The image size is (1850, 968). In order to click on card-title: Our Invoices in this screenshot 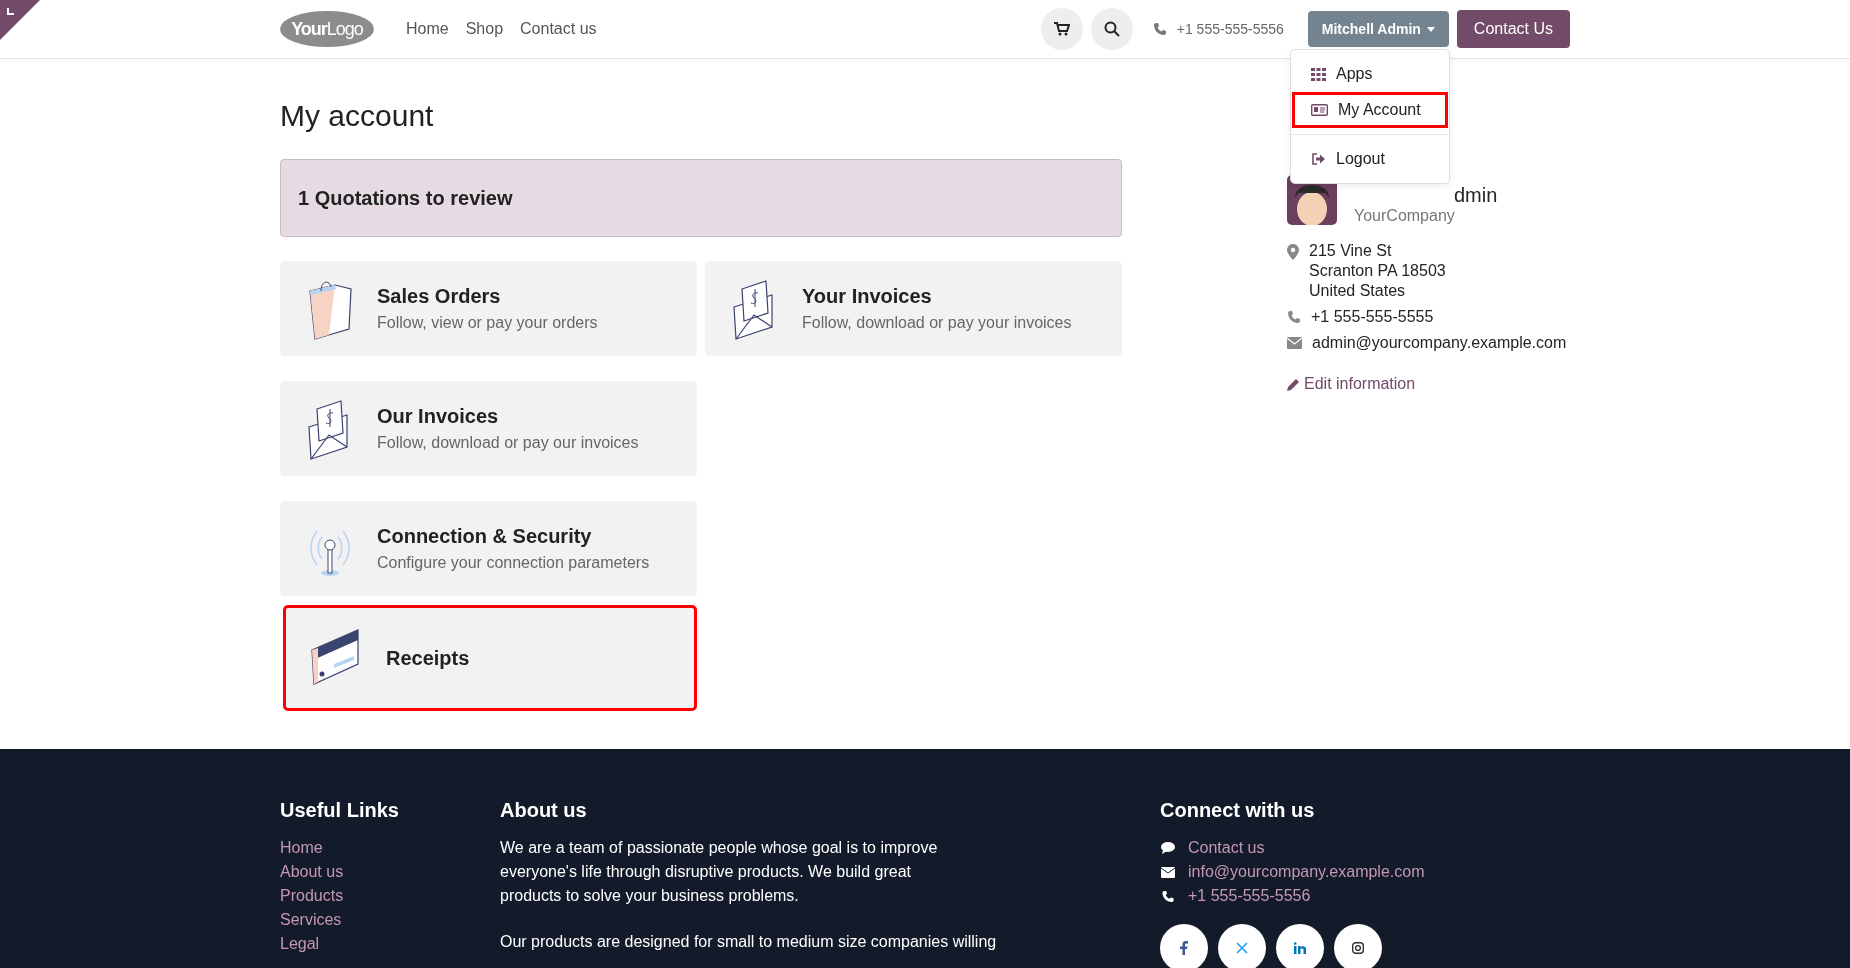, I will do `click(438, 416)`.